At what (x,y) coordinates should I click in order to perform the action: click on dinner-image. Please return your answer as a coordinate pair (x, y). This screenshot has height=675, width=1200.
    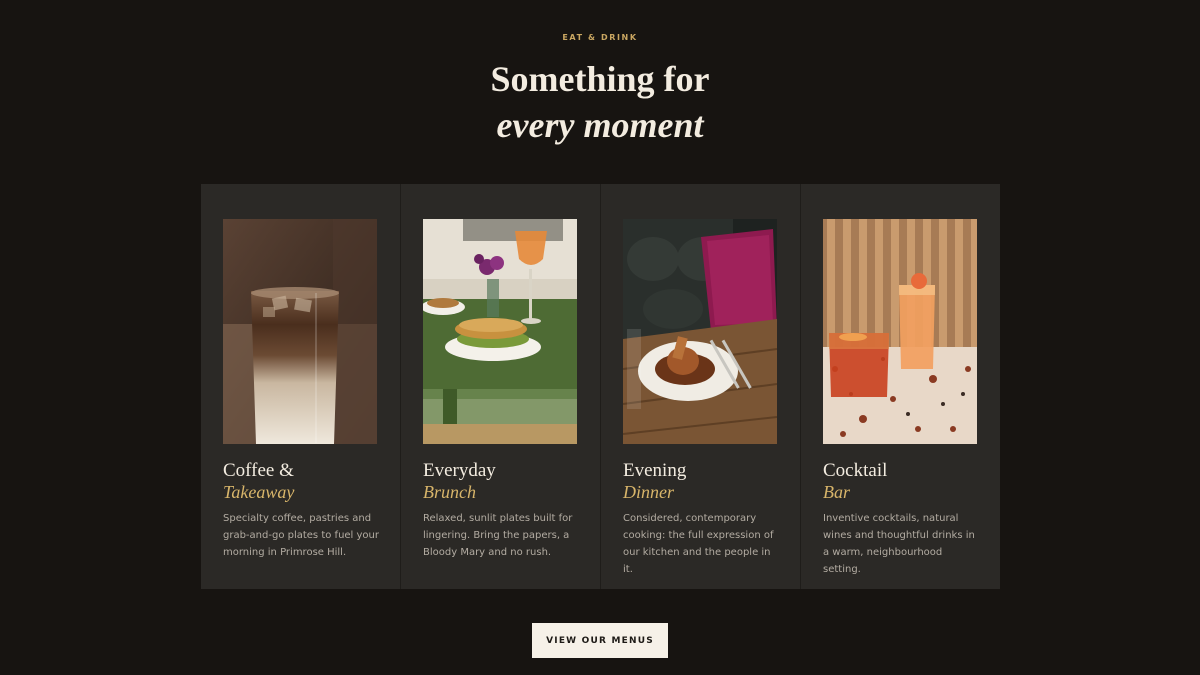
    Looking at the image, I should click on (700, 331).